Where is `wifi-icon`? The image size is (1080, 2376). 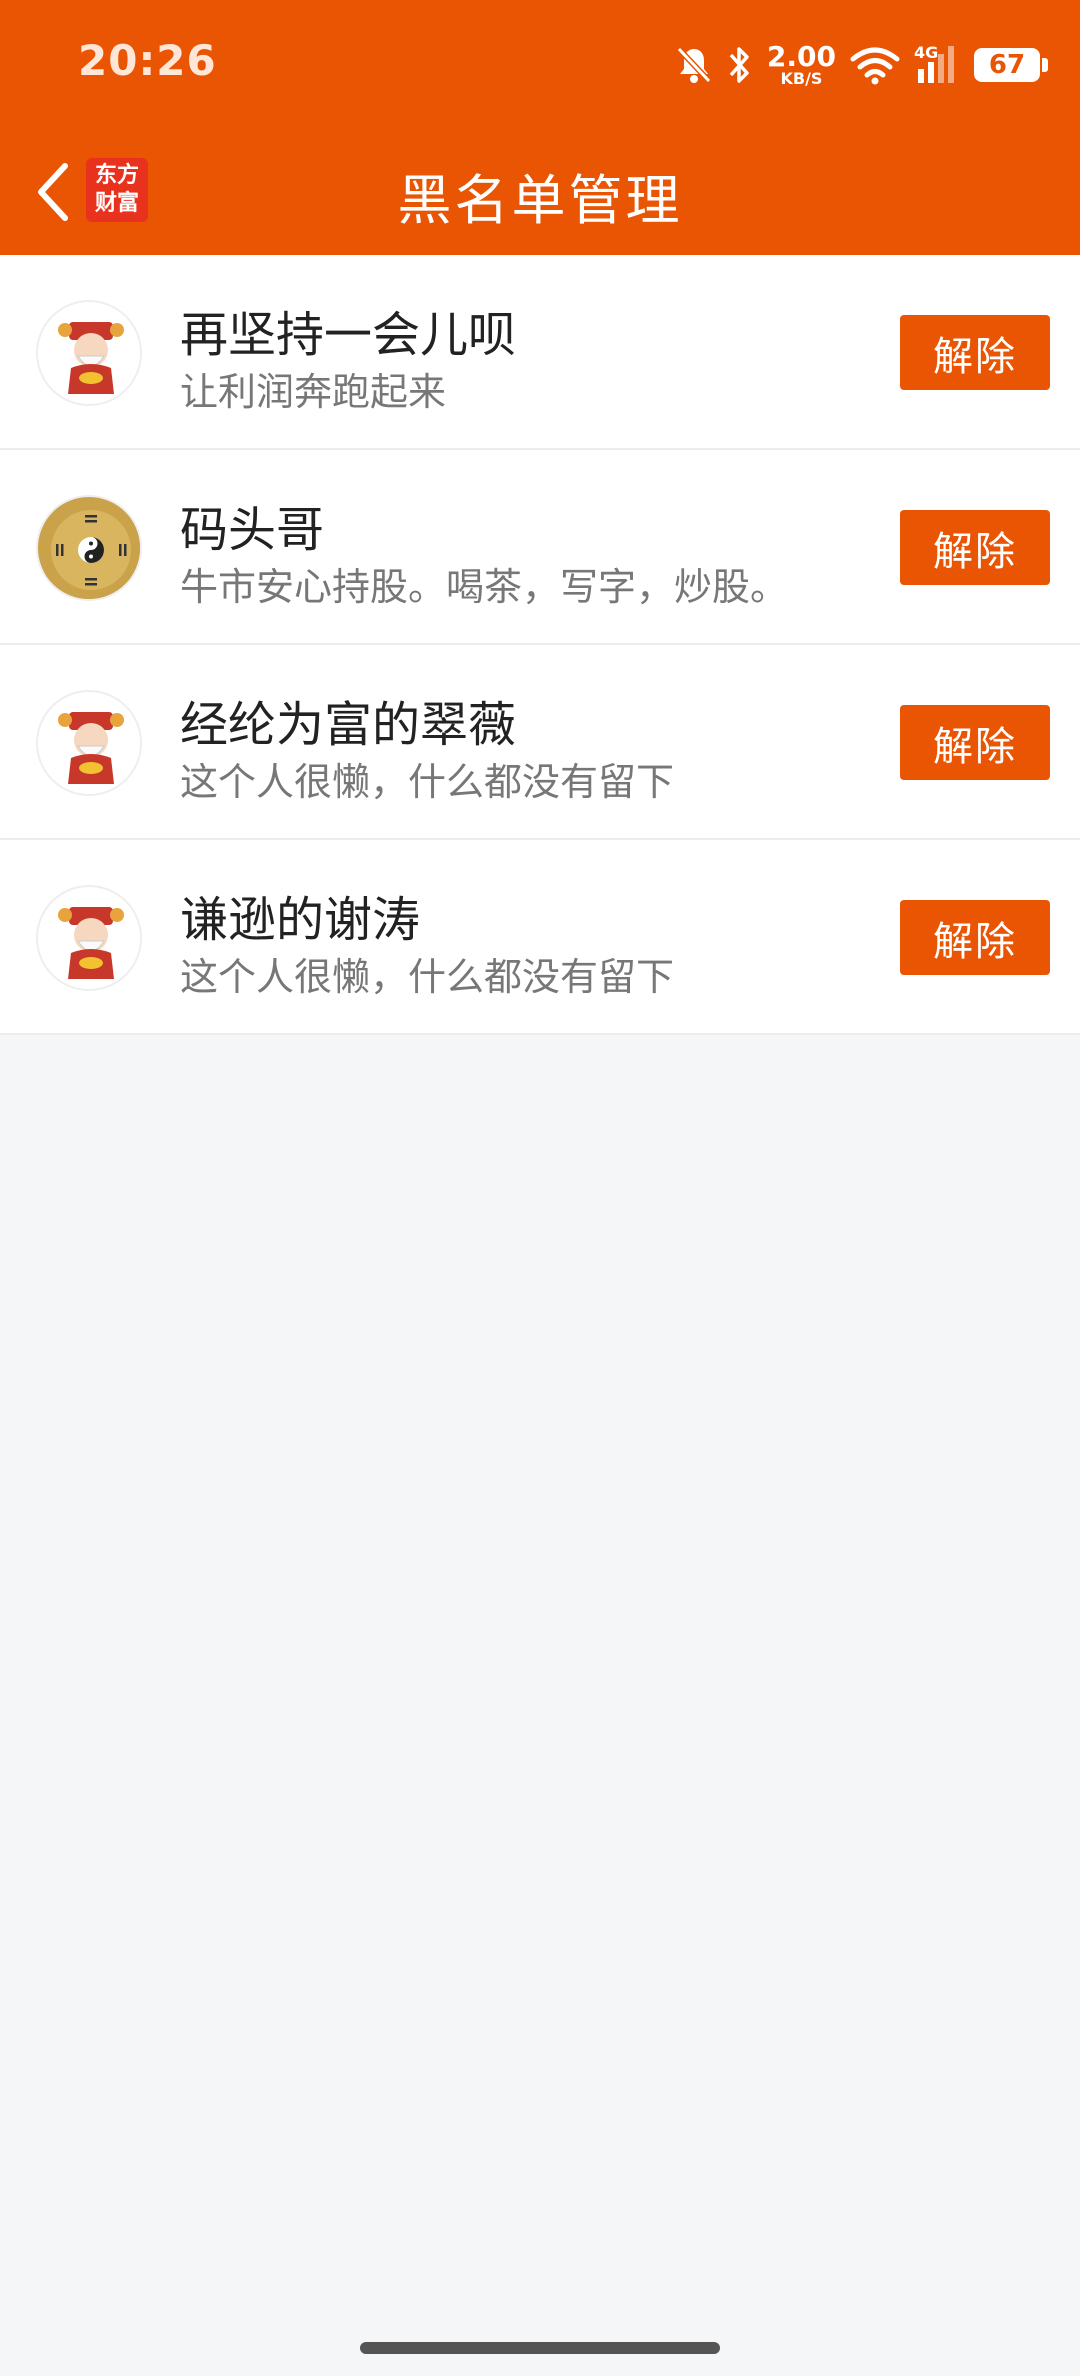
wifi-icon is located at coordinates (875, 66).